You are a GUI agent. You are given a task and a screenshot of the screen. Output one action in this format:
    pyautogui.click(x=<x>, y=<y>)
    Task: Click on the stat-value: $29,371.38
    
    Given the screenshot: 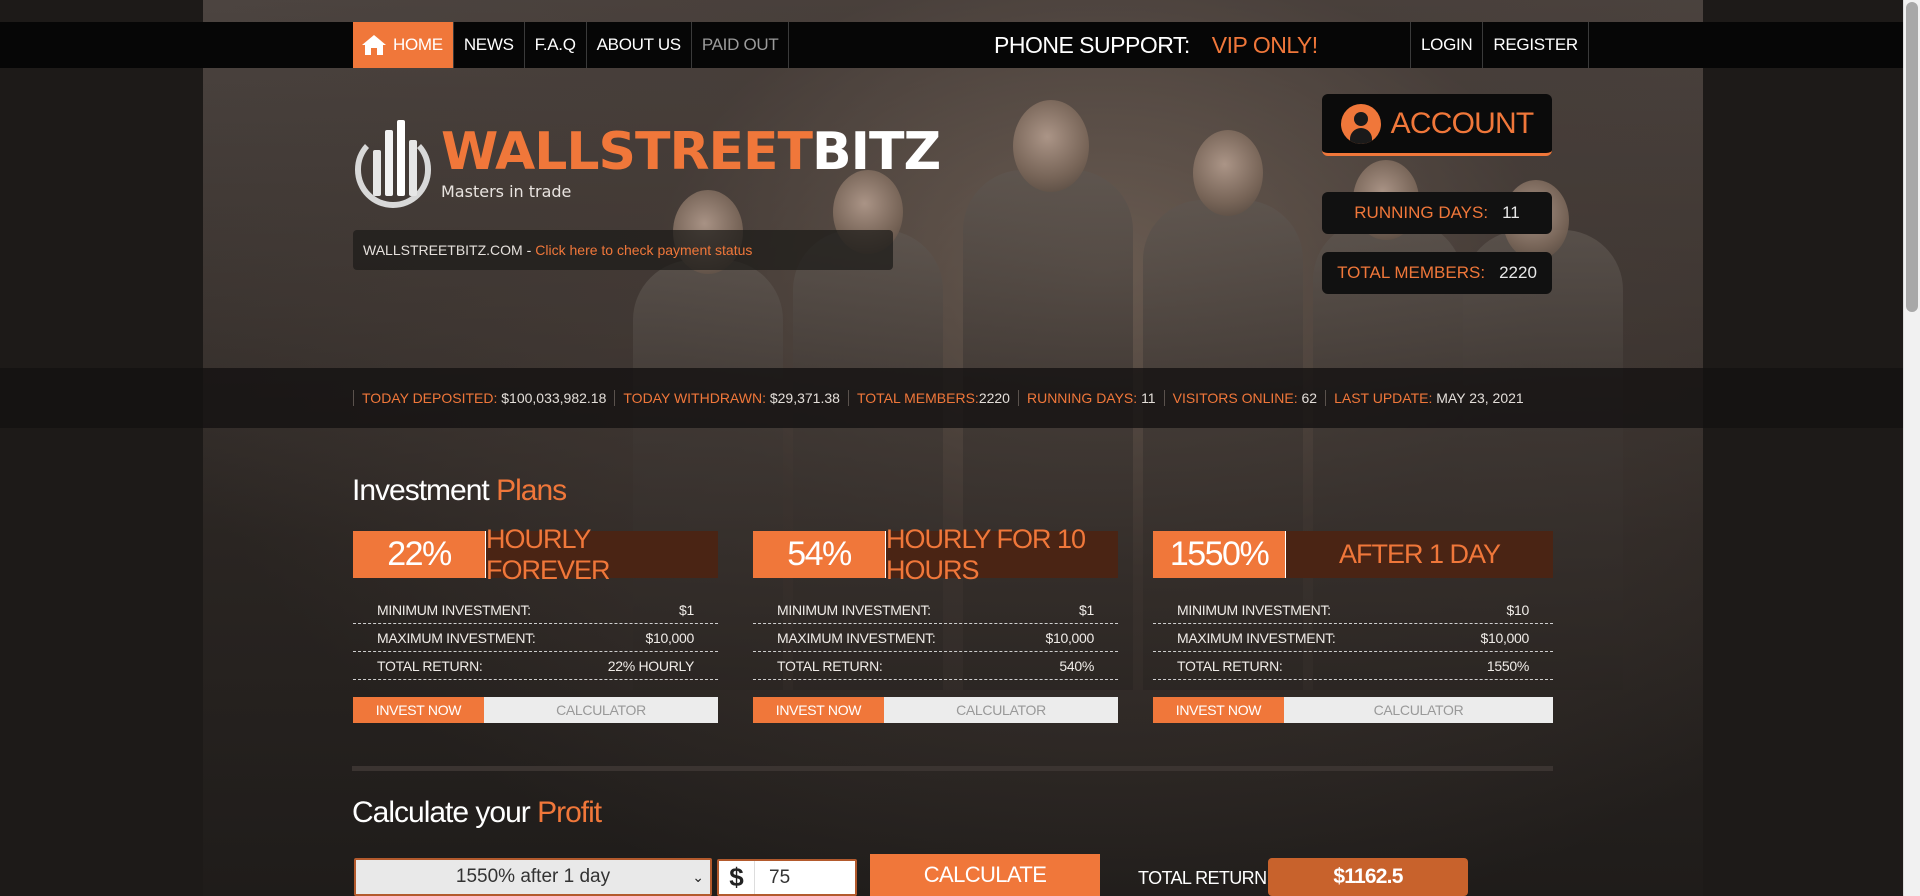 What is the action you would take?
    pyautogui.click(x=804, y=398)
    